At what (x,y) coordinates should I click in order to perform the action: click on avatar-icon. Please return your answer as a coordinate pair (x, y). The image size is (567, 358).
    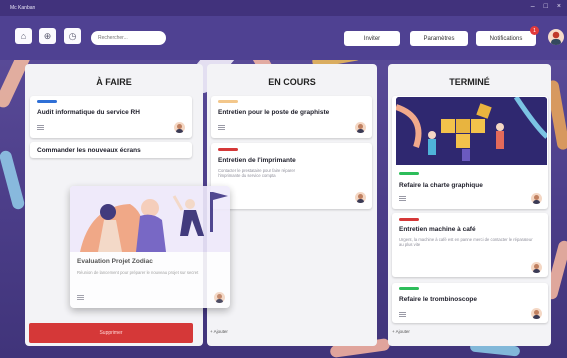
    Looking at the image, I should click on (556, 38).